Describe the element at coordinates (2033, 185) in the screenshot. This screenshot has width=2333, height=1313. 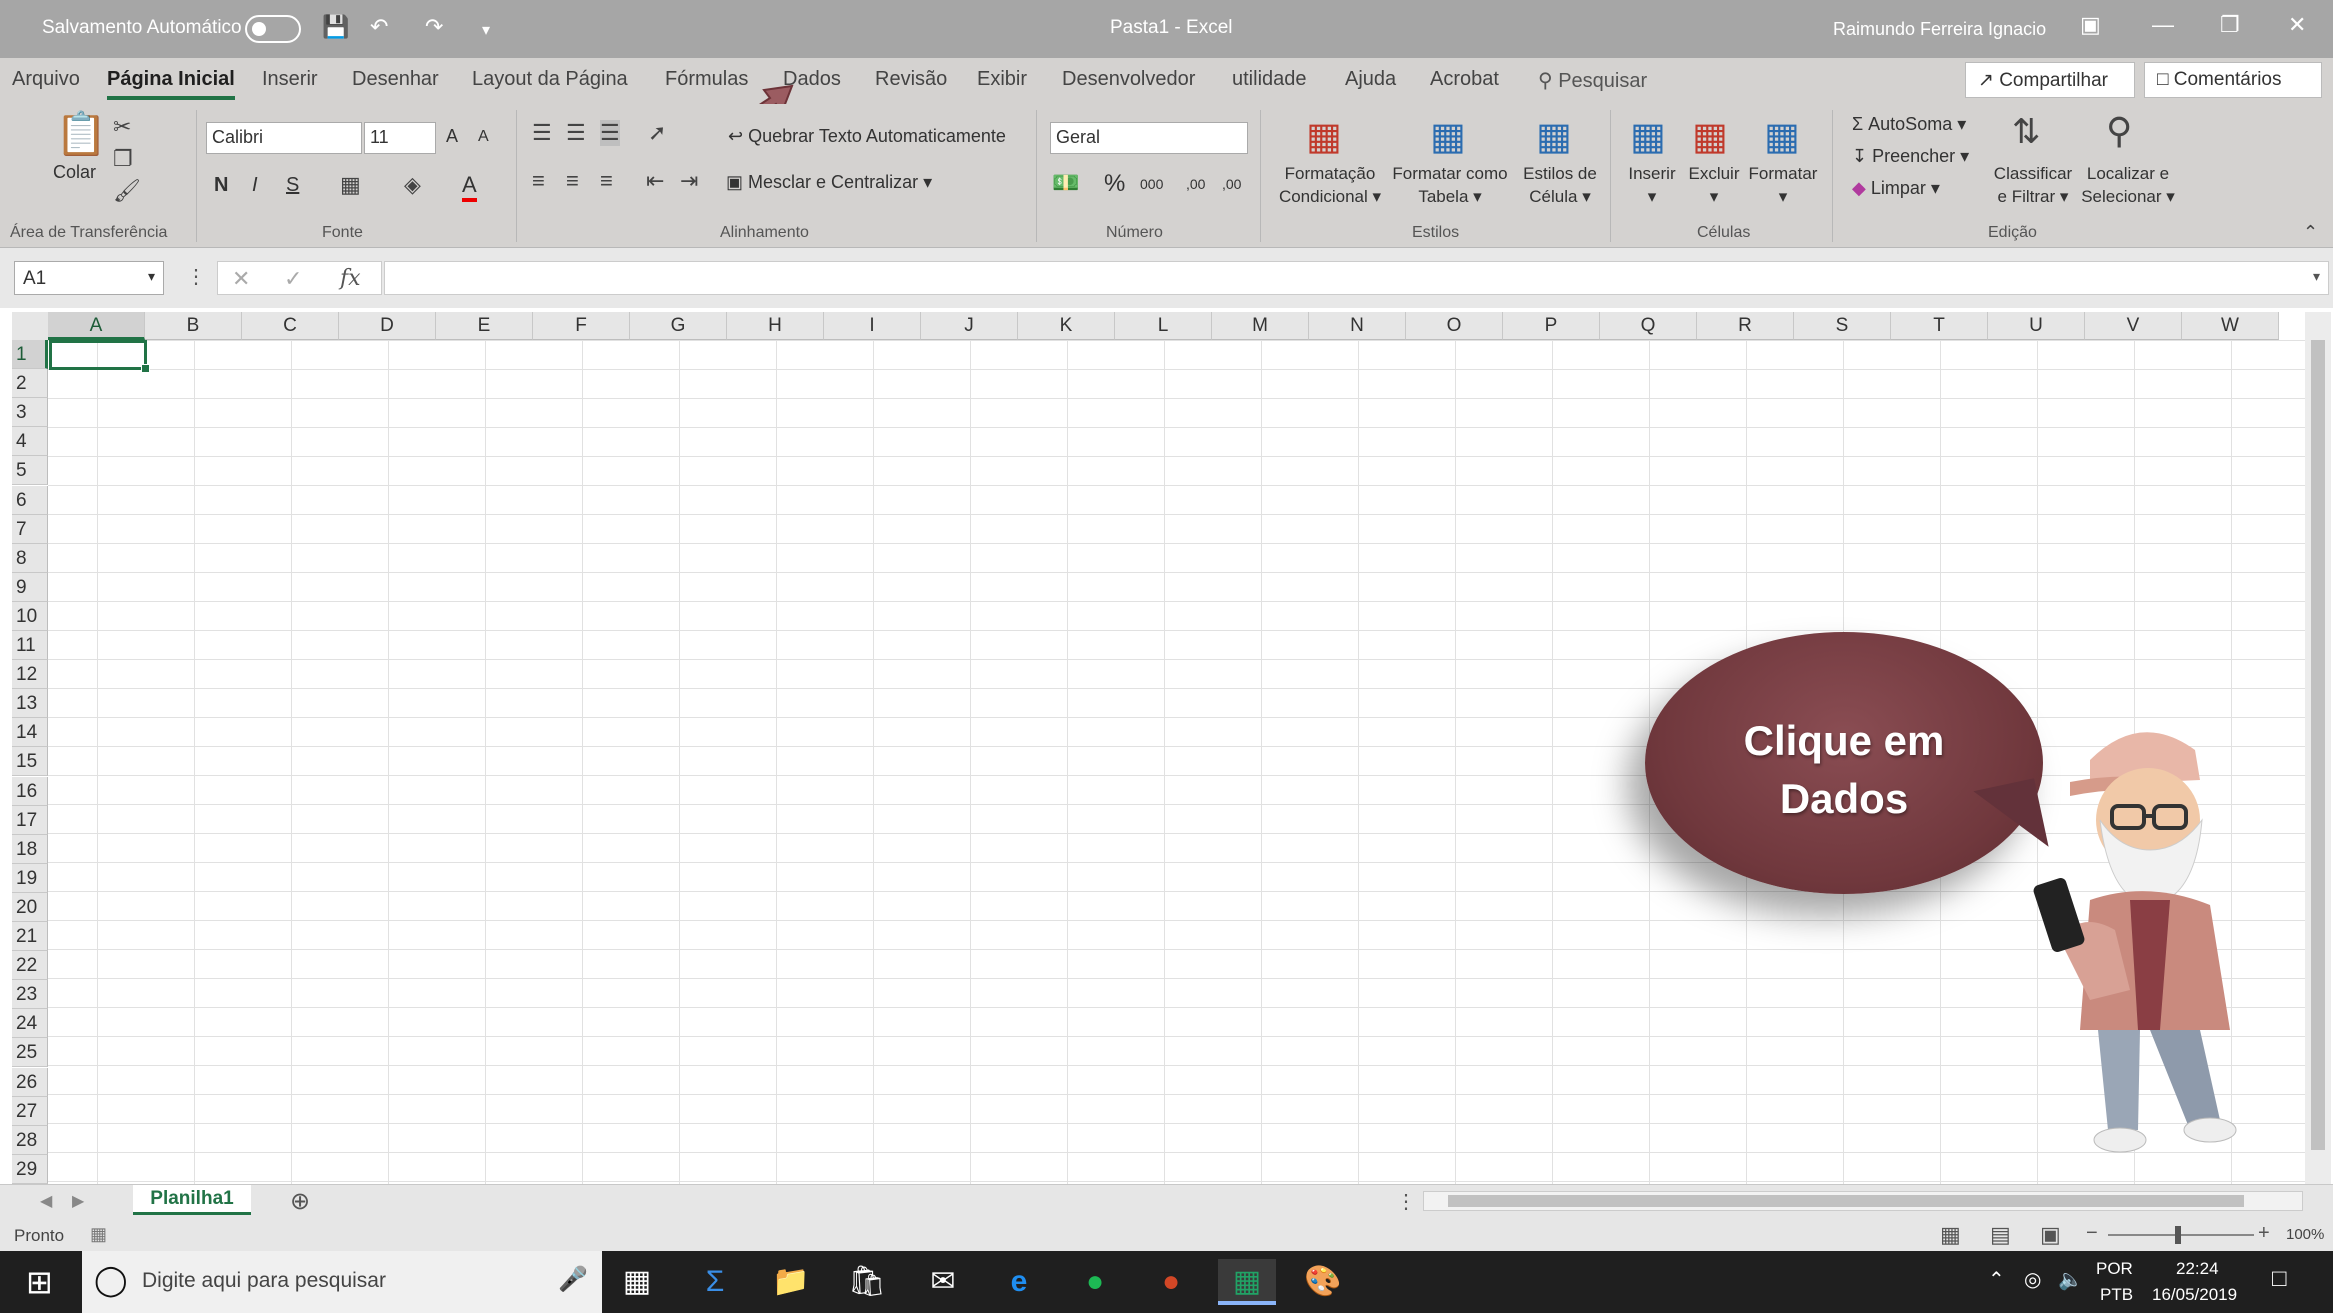
I see `sort-filter-button: Classificar e Filtrar ▾` at that location.